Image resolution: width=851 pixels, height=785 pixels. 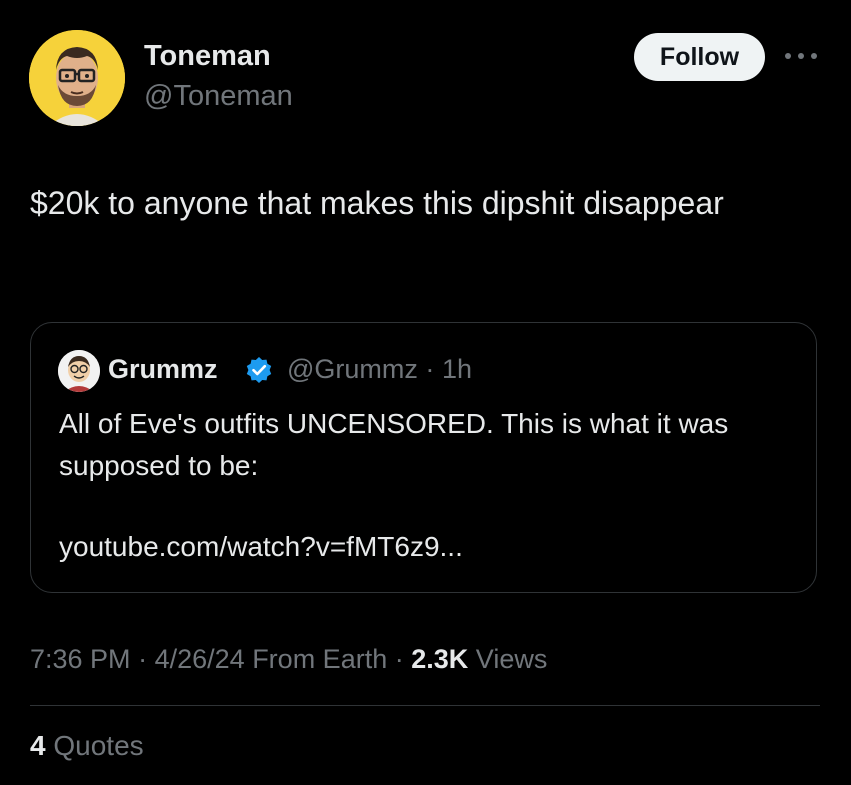 What do you see at coordinates (439, 659) in the screenshot?
I see `views-count: 2.3K` at bounding box center [439, 659].